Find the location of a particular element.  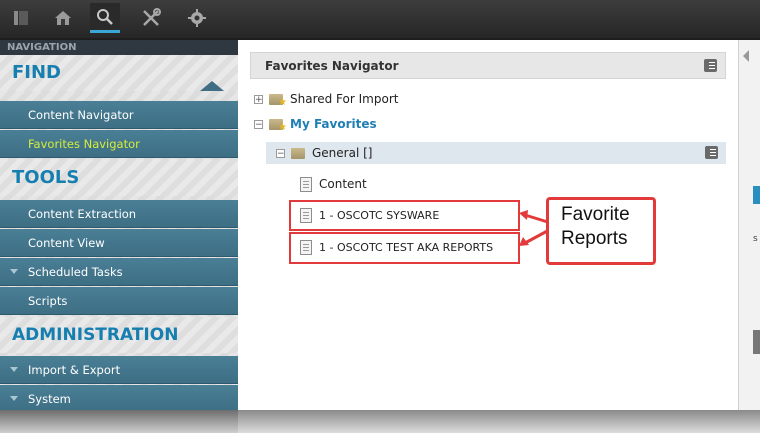

panel-title: Favorites Navigator is located at coordinates (332, 66).